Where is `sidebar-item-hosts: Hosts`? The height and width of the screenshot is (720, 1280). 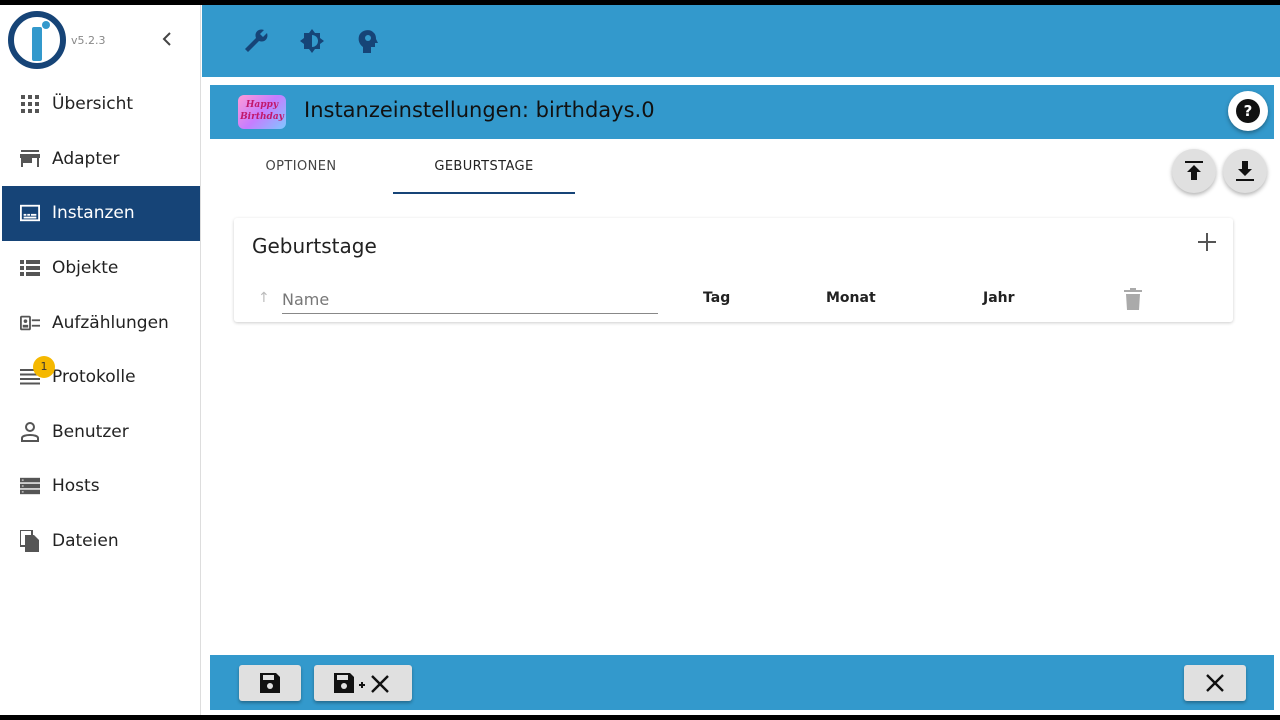 sidebar-item-hosts: Hosts is located at coordinates (101, 486).